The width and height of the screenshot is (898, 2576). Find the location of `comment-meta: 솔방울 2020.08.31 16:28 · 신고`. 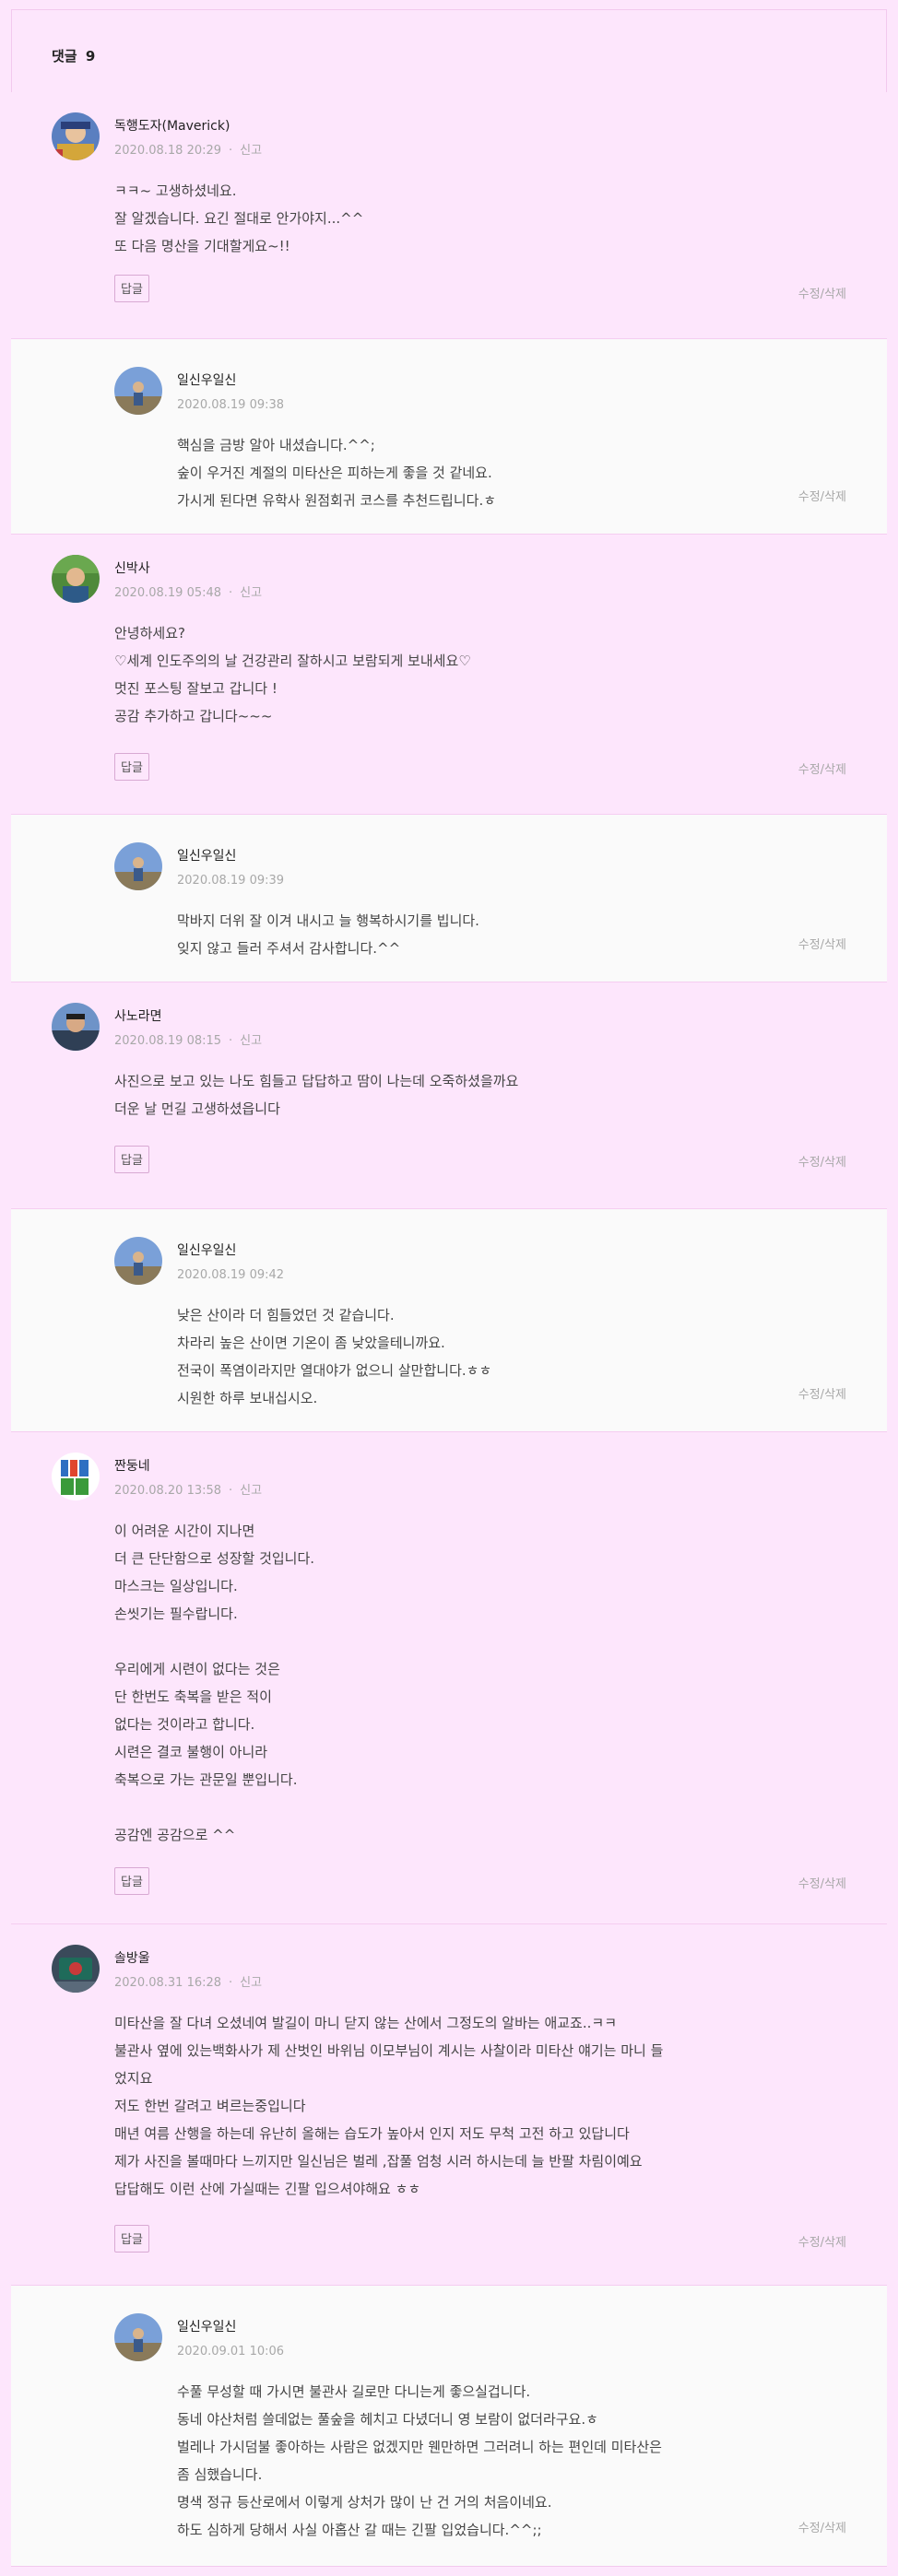

comment-meta: 솔방울 2020.08.31 16:28 · 신고 is located at coordinates (188, 1970).